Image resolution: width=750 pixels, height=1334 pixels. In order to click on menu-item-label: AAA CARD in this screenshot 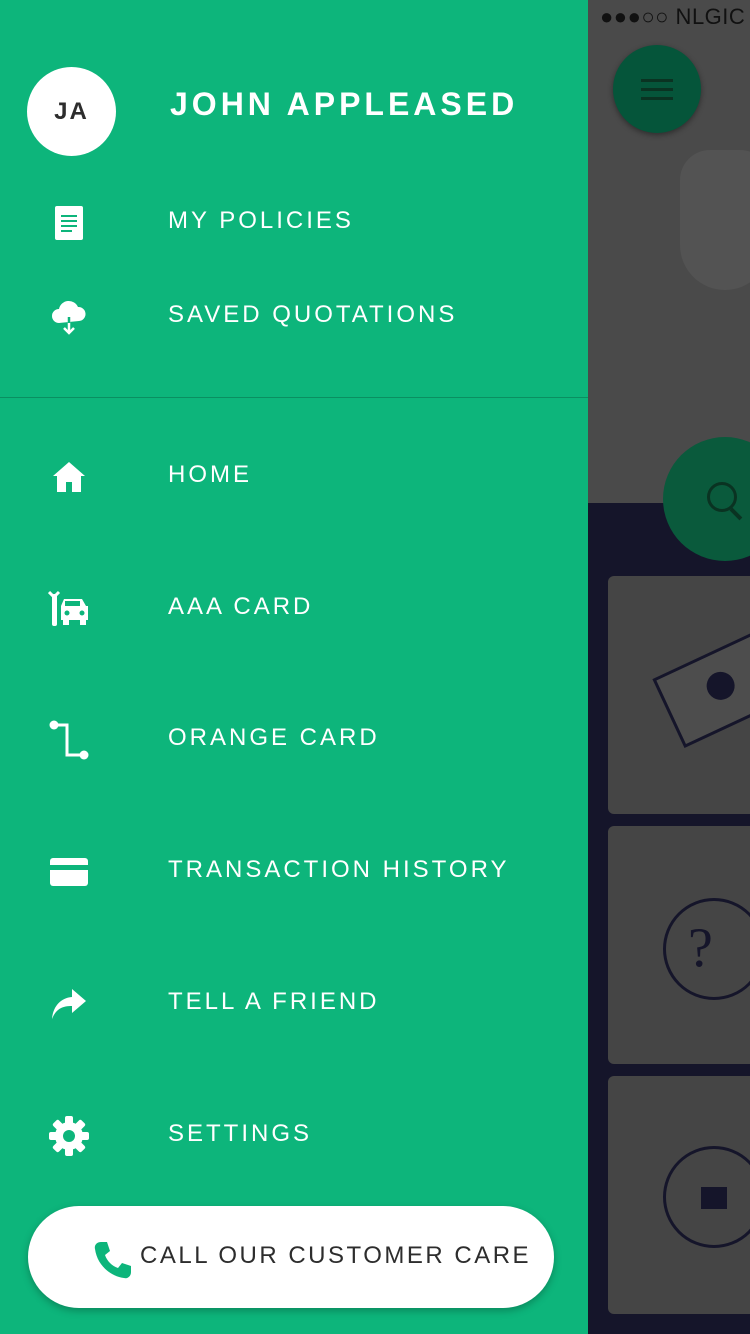, I will do `click(241, 606)`.